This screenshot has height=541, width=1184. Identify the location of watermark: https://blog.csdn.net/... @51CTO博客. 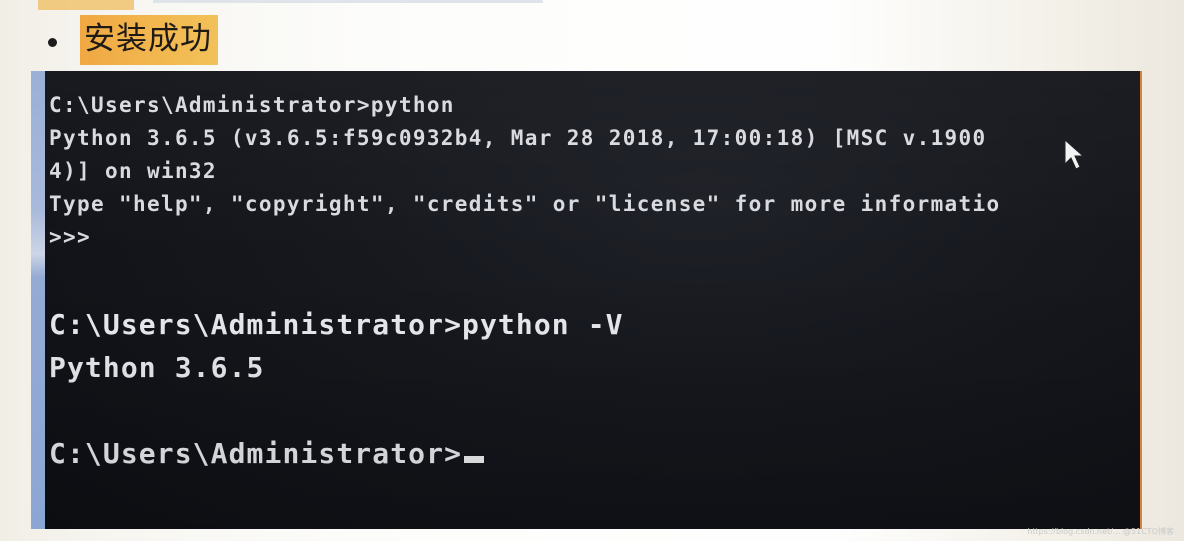
(1100, 531).